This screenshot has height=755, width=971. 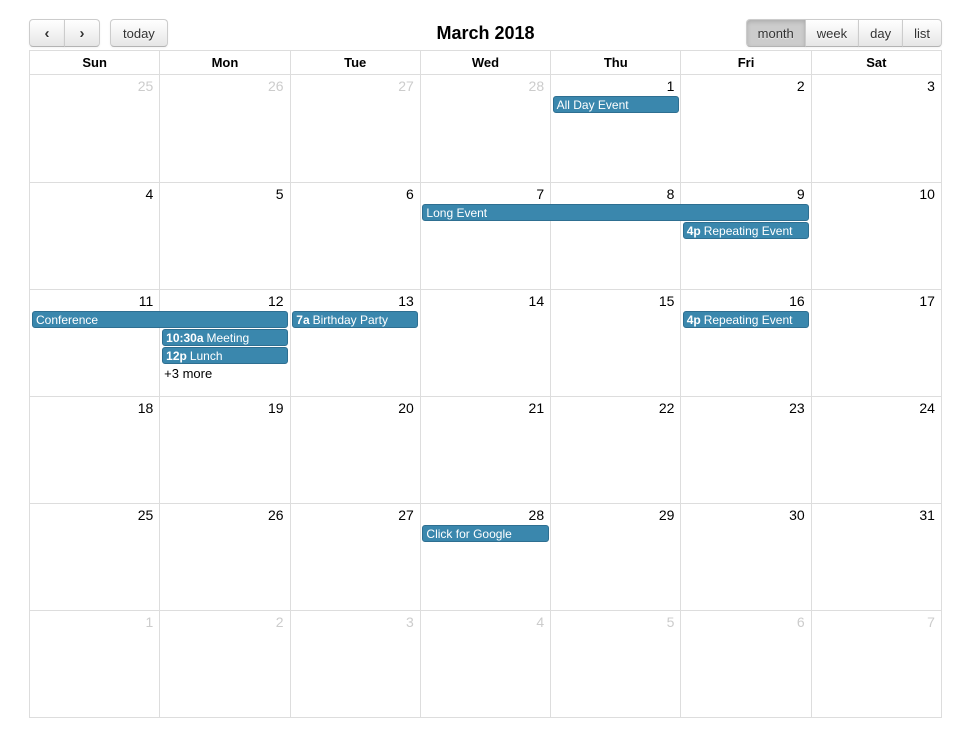 I want to click on event-title: Birthday Party, so click(x=350, y=320).